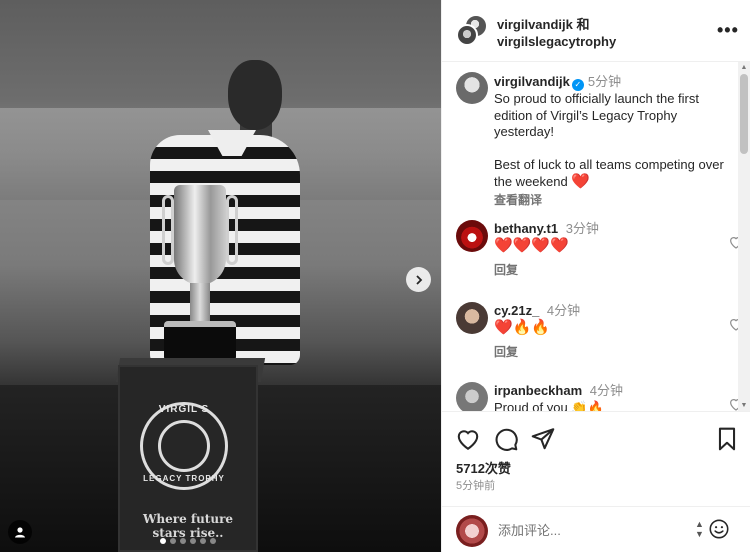  What do you see at coordinates (255, 95) in the screenshot?
I see `player-head` at bounding box center [255, 95].